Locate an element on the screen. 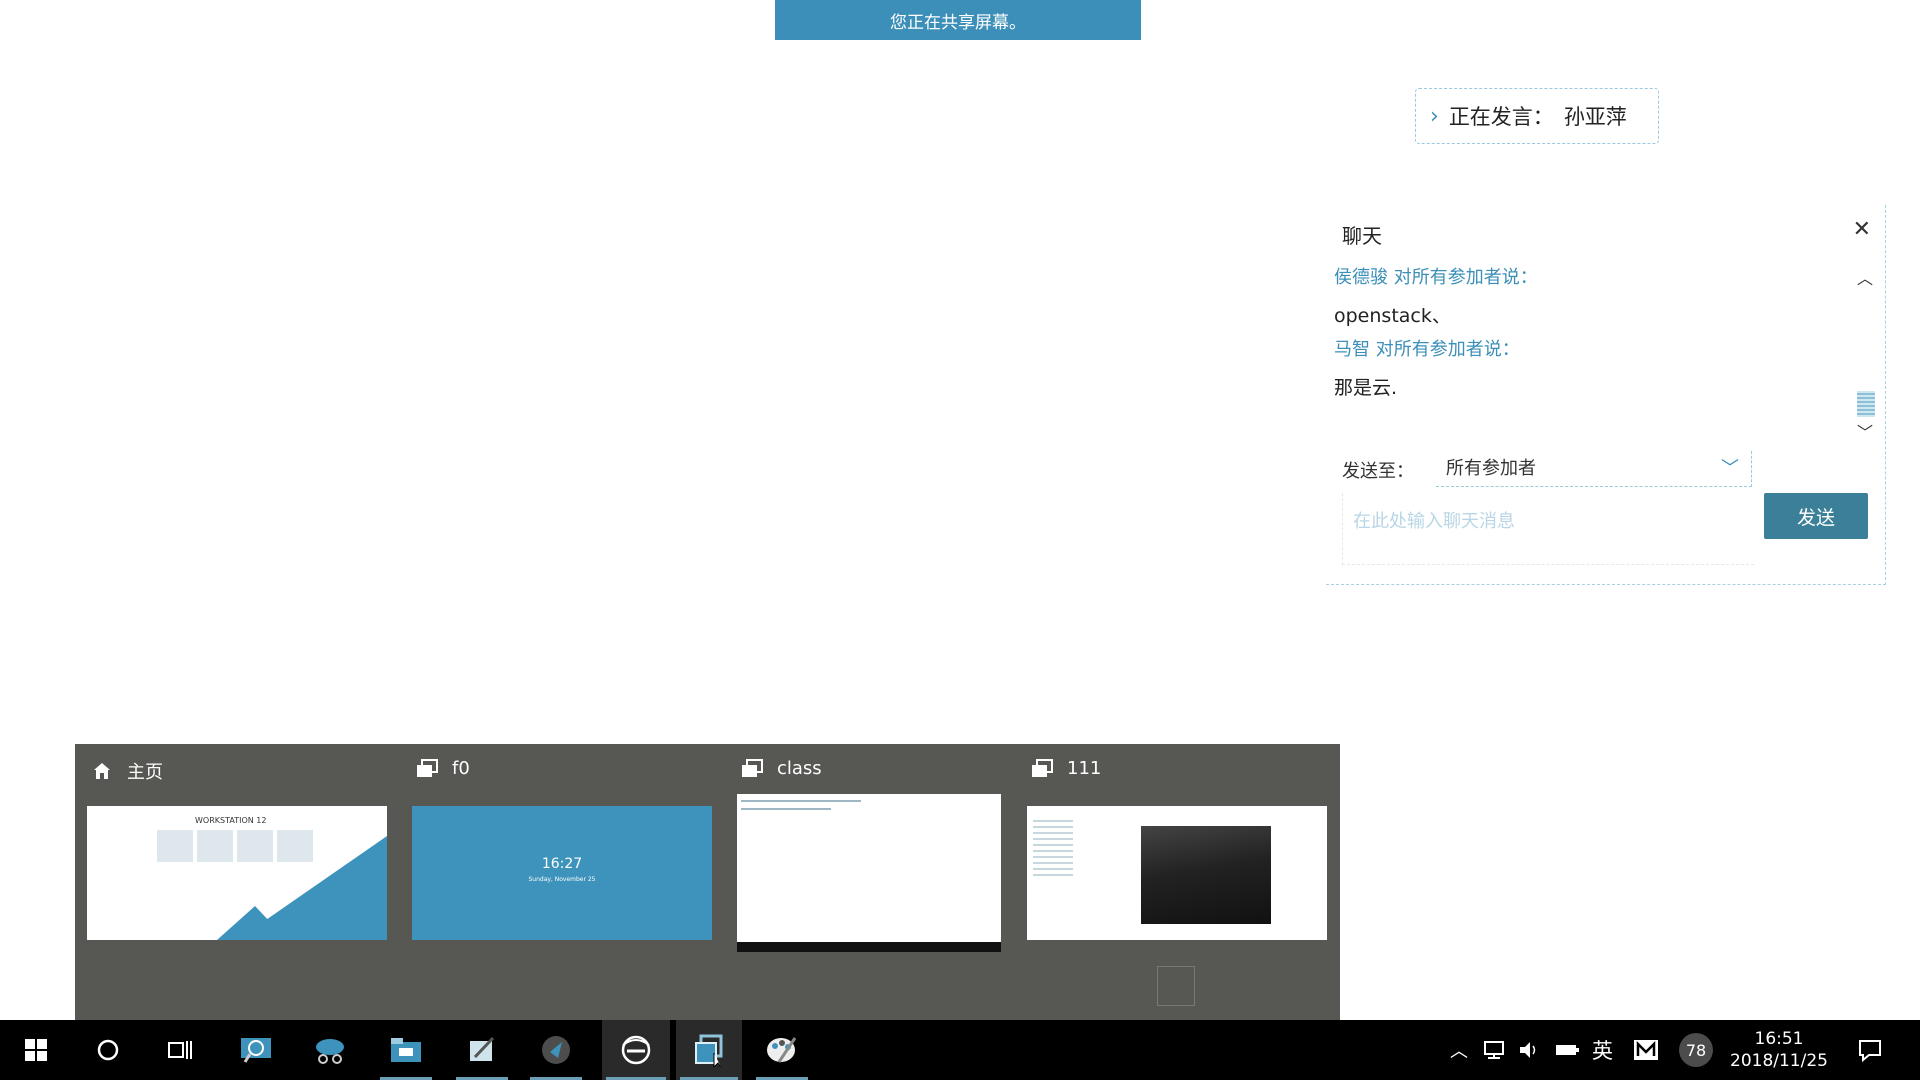 Image resolution: width=1920 pixels, height=1080 pixels. thumbnail-label: class is located at coordinates (799, 768).